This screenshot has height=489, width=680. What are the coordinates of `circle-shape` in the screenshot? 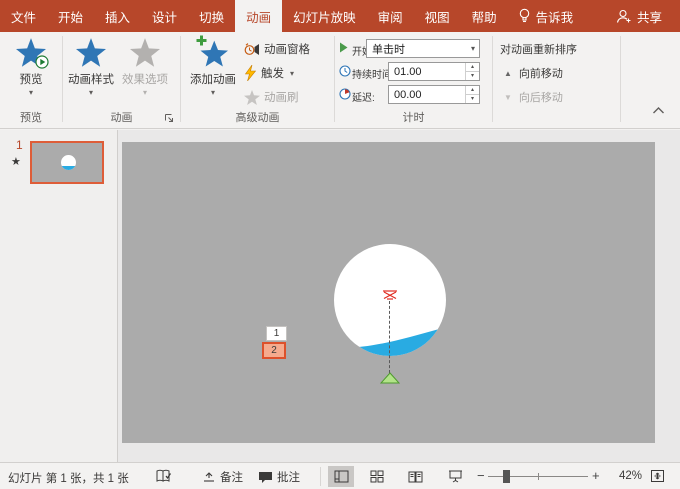 It's located at (390, 300).